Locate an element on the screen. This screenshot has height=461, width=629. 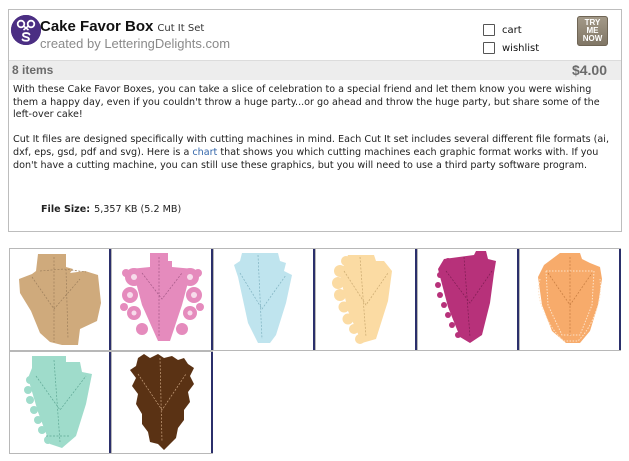
thumbnail-mint is located at coordinates (60, 402).